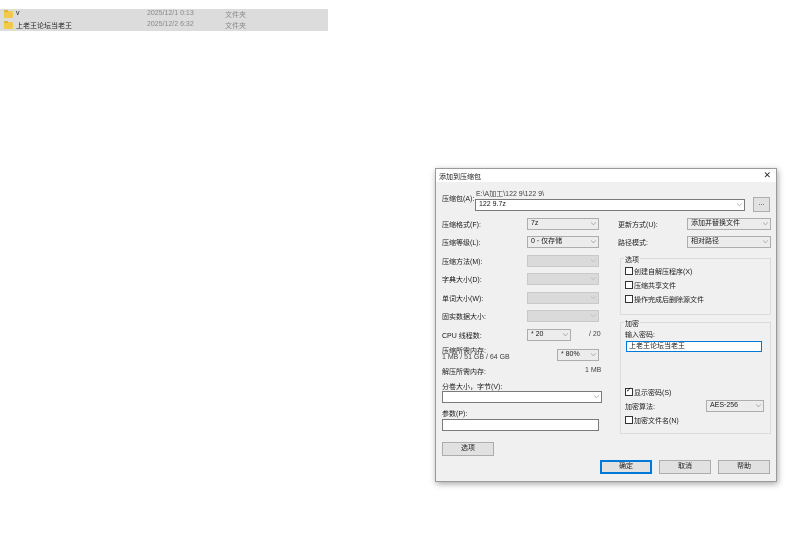 The height and width of the screenshot is (537, 800). I want to click on options-button: 选项, so click(468, 449).